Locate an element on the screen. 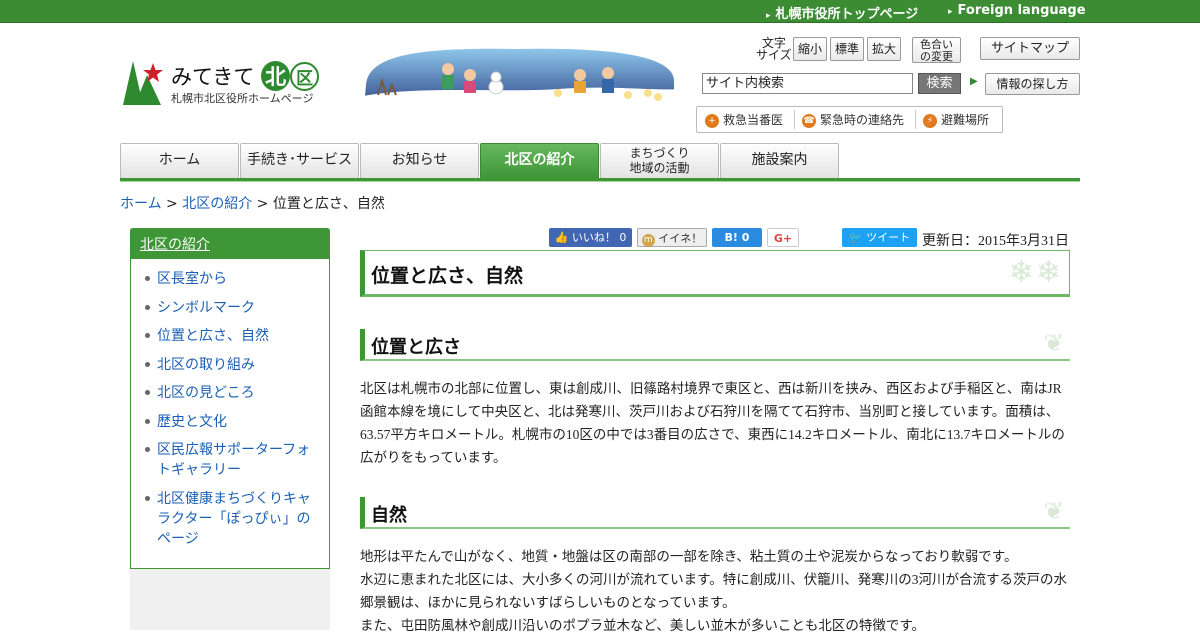 This screenshot has height=637, width=1200. sidebar-item: 北区の見どころ is located at coordinates (231, 393).